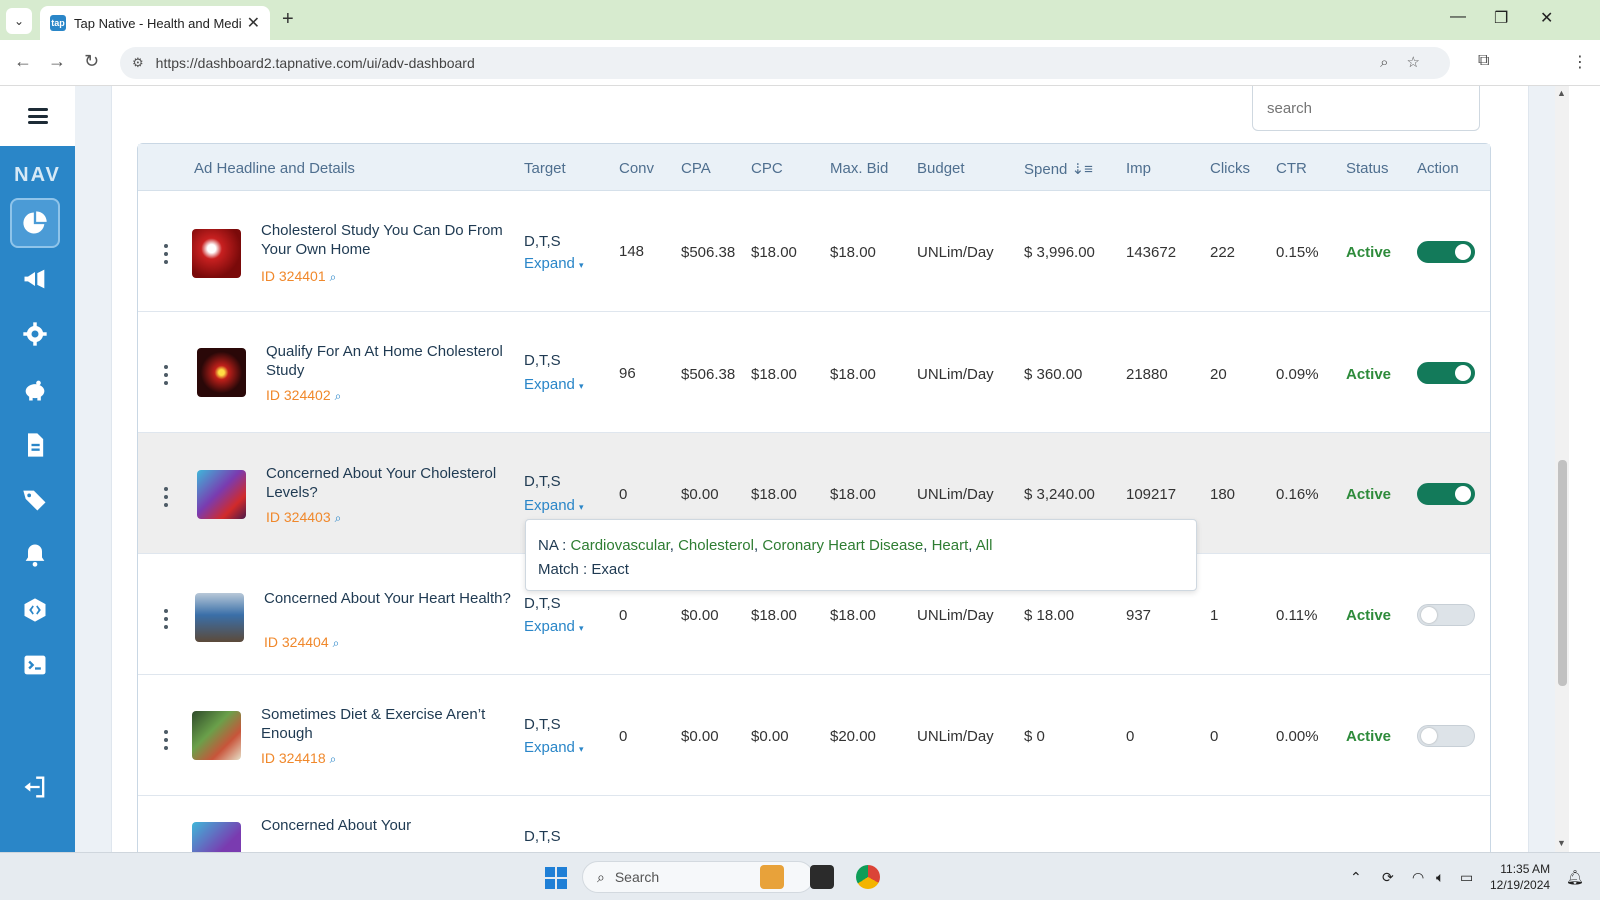 The width and height of the screenshot is (1600, 900). What do you see at coordinates (1458, 17) in the screenshot?
I see `minimize-icon: —` at bounding box center [1458, 17].